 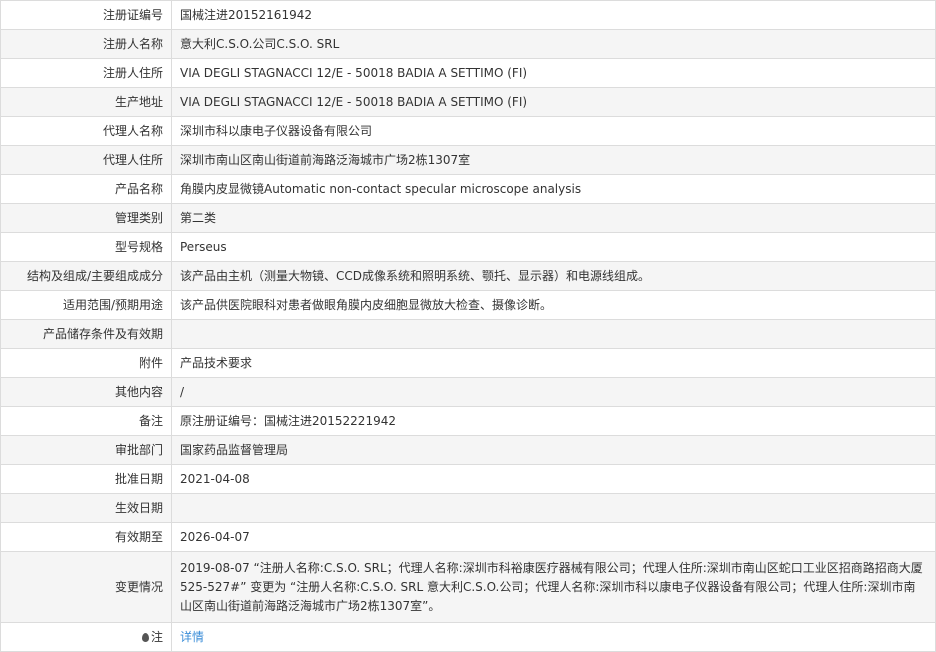 What do you see at coordinates (156, 636) in the screenshot?
I see `note-label-text: 注` at bounding box center [156, 636].